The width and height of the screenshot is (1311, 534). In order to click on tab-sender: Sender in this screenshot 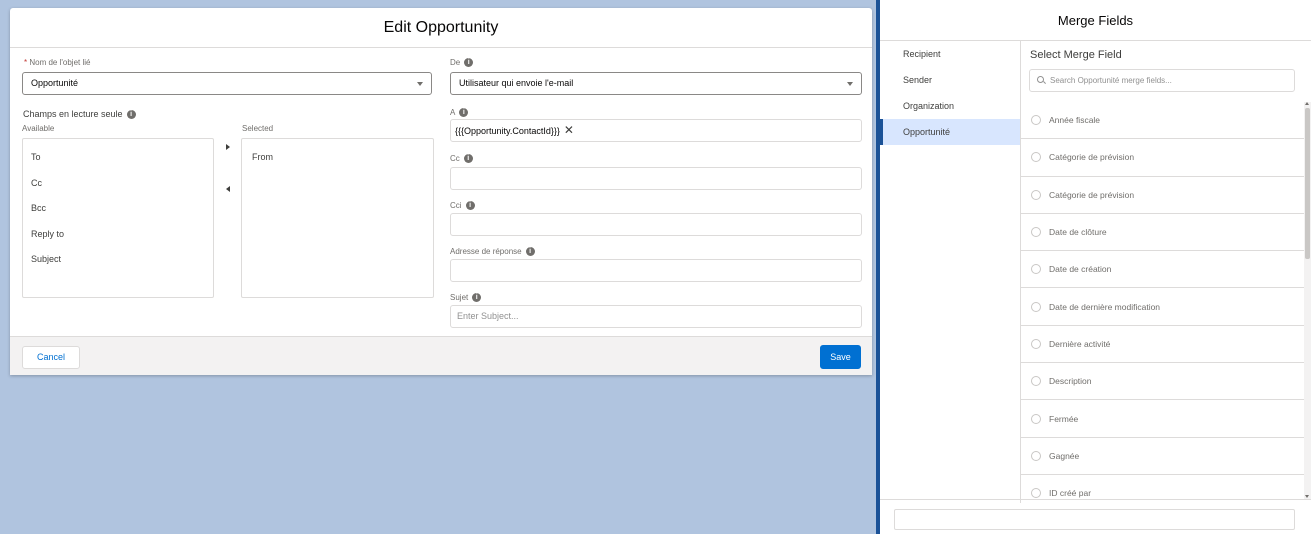, I will do `click(950, 80)`.